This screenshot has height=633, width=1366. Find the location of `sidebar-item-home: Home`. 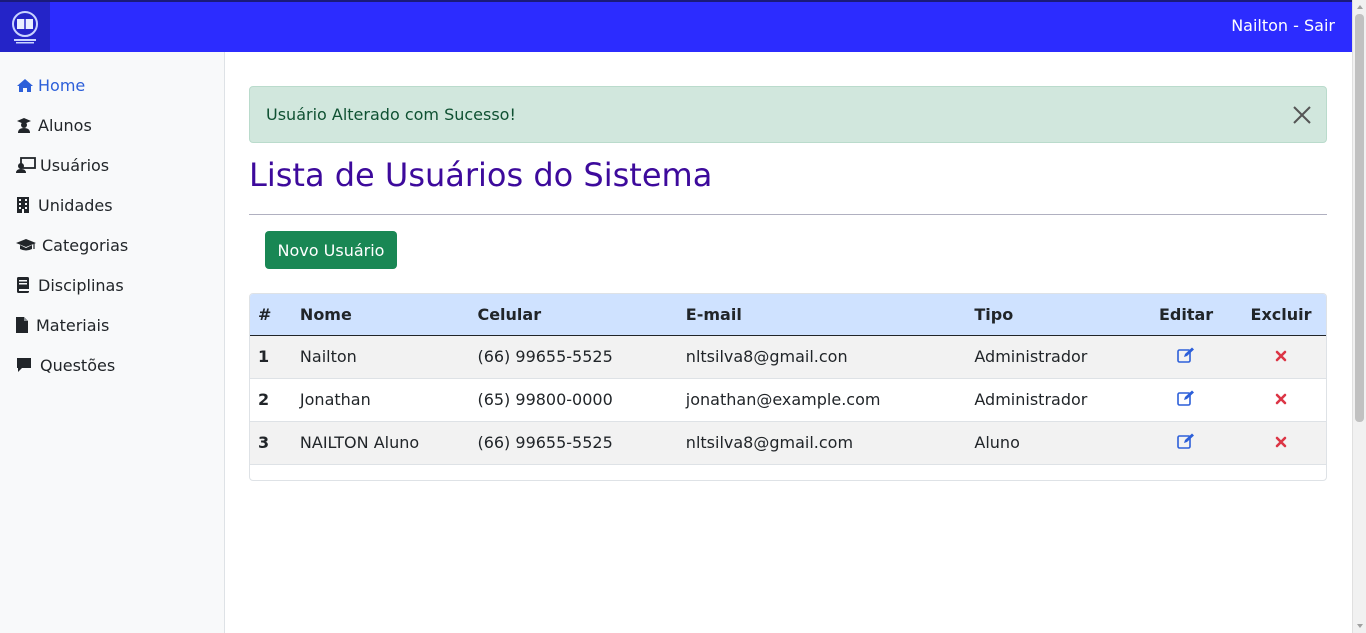

sidebar-item-home: Home is located at coordinates (50, 85).